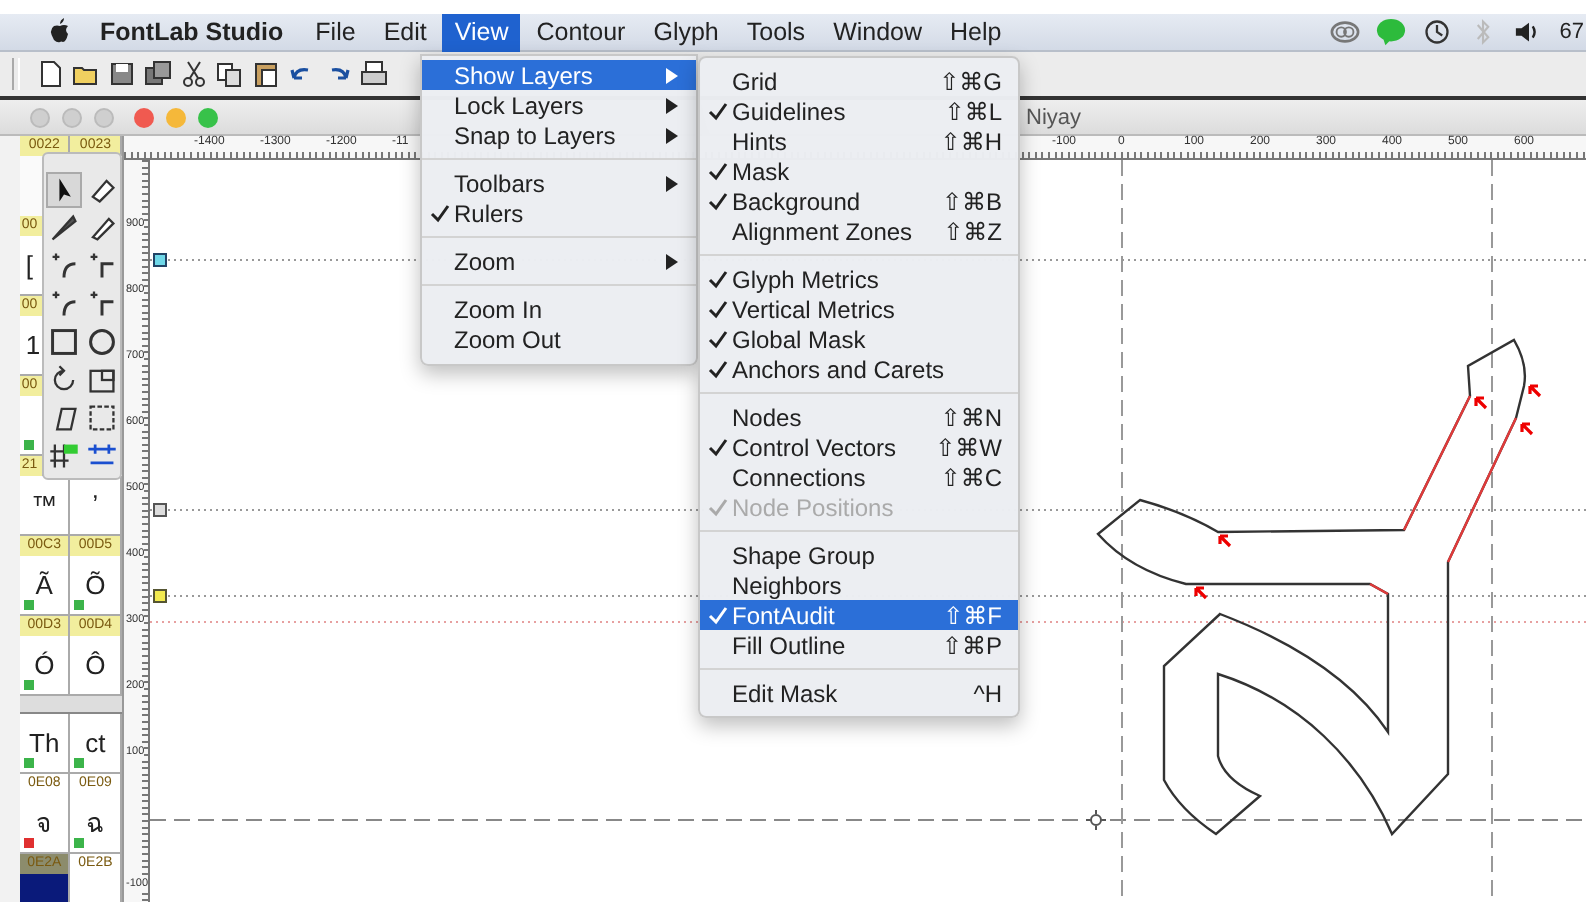  What do you see at coordinates (1572, 32) in the screenshot?
I see `battery-percentage: 67` at bounding box center [1572, 32].